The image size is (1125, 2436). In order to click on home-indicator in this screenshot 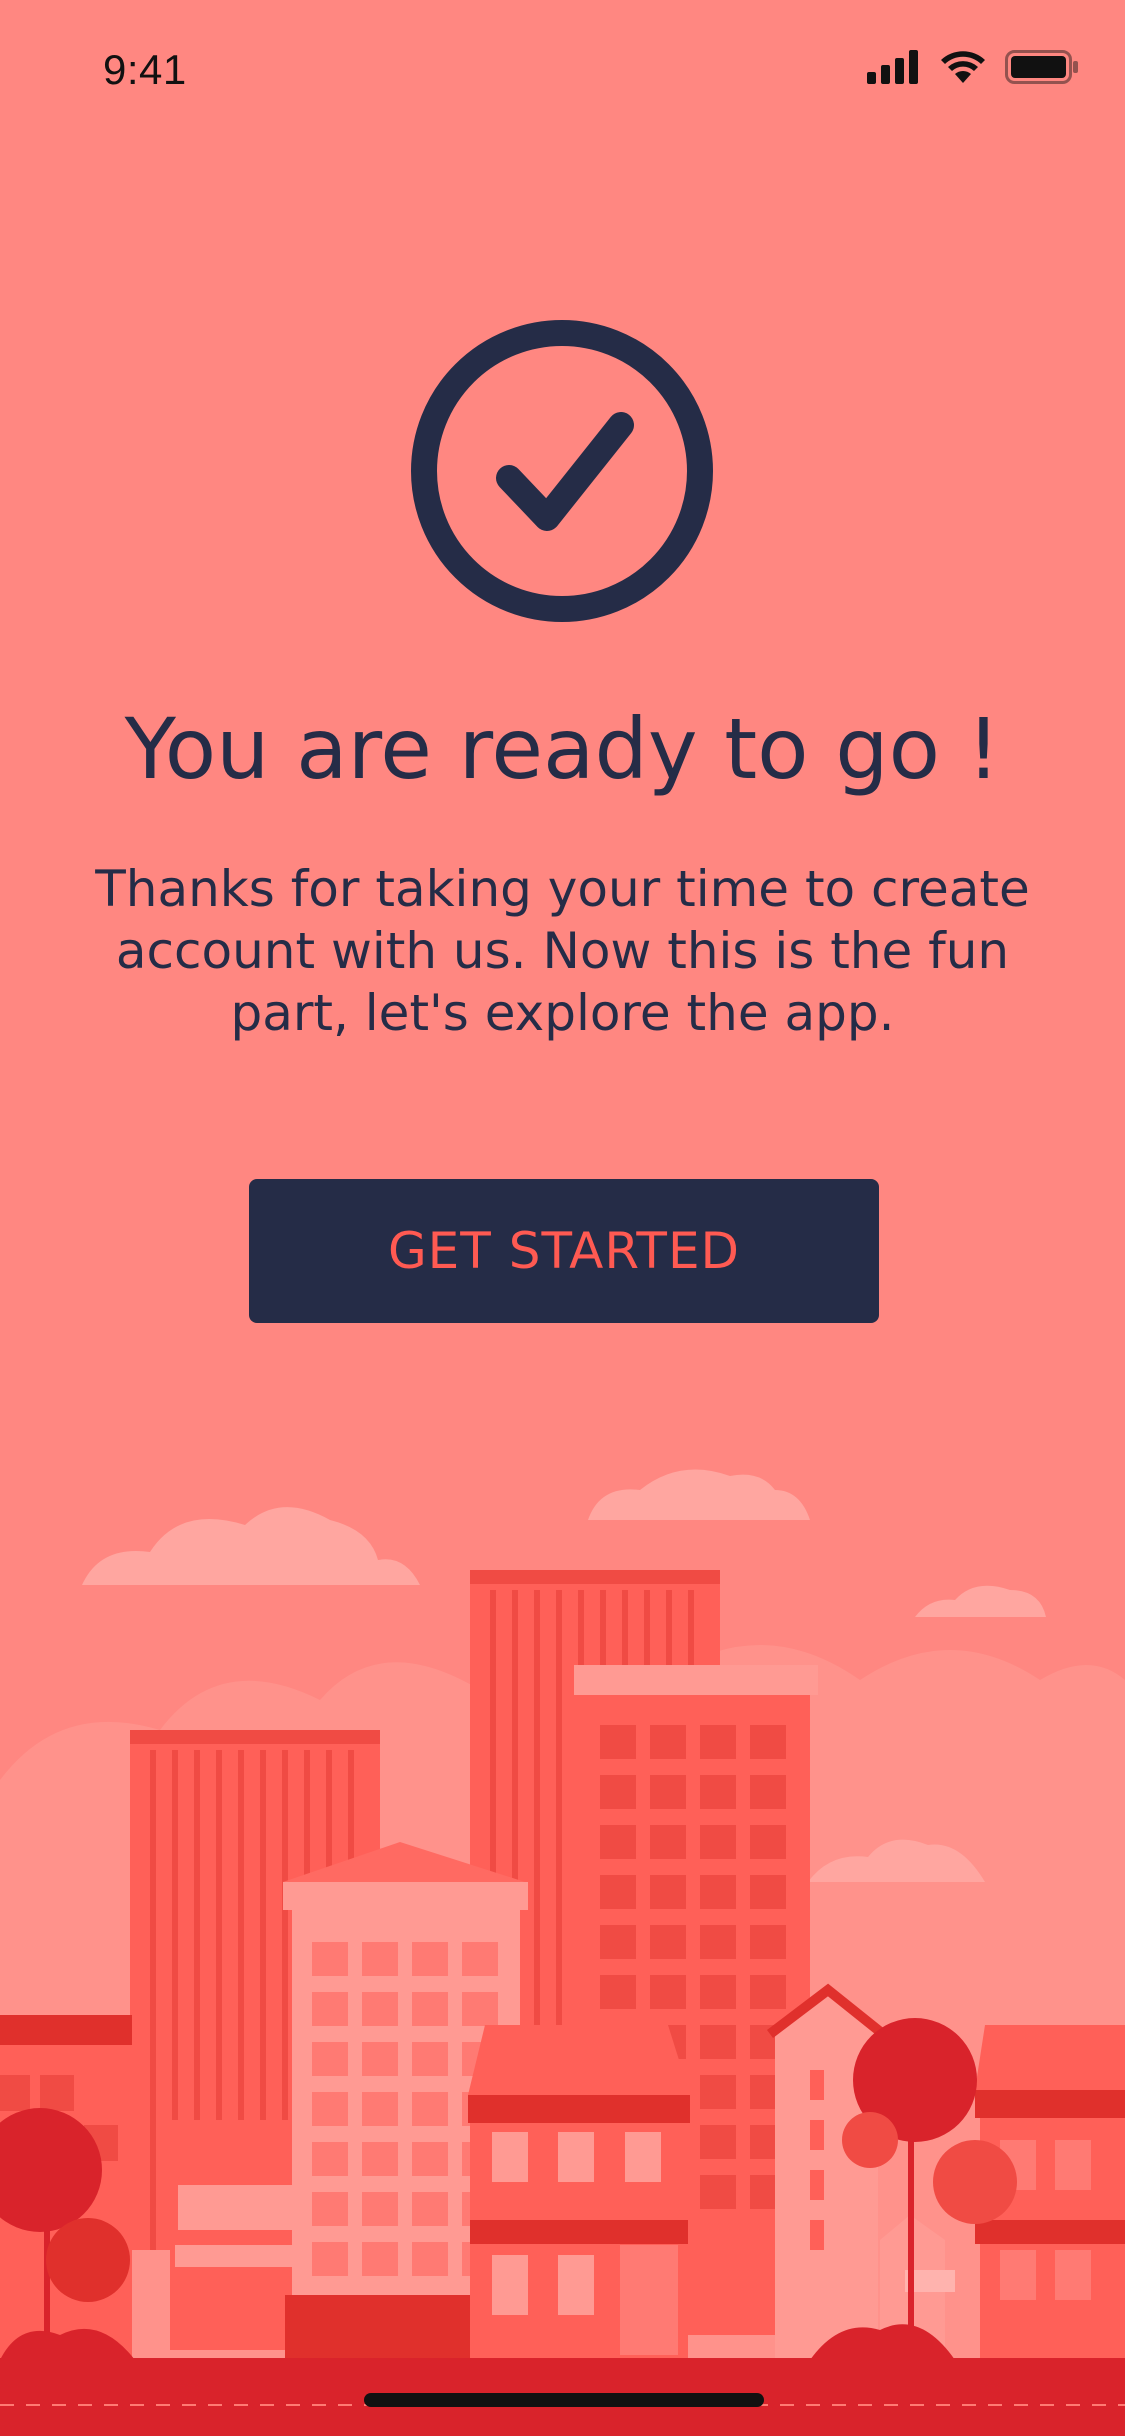, I will do `click(564, 2400)`.